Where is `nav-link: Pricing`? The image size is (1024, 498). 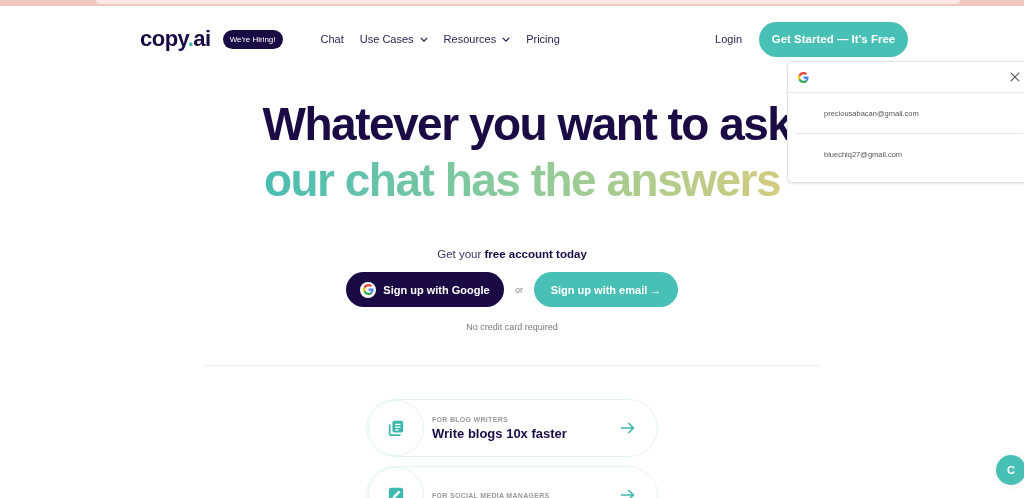
nav-link: Pricing is located at coordinates (543, 39).